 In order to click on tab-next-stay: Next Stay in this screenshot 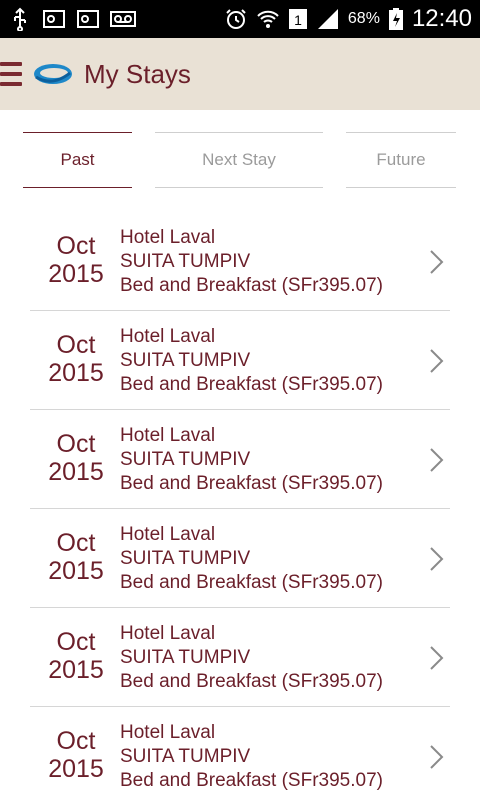, I will do `click(239, 160)`.